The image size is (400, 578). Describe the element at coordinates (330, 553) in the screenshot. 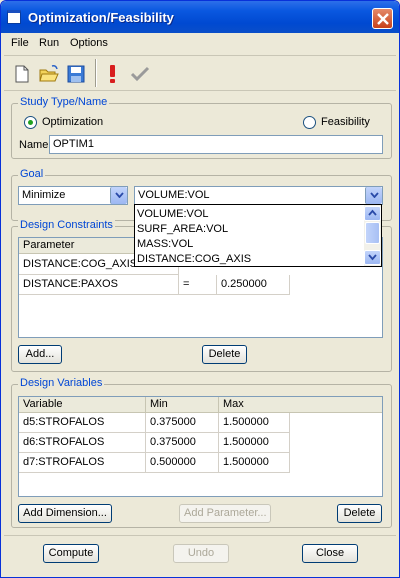

I see `close-button: Close` at that location.